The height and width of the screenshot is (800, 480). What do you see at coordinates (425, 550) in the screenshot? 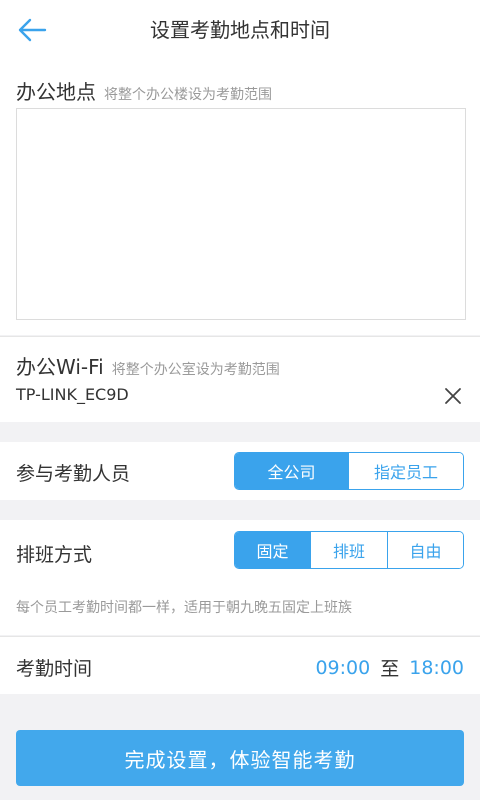
I see `shift-option-free: 自由` at bounding box center [425, 550].